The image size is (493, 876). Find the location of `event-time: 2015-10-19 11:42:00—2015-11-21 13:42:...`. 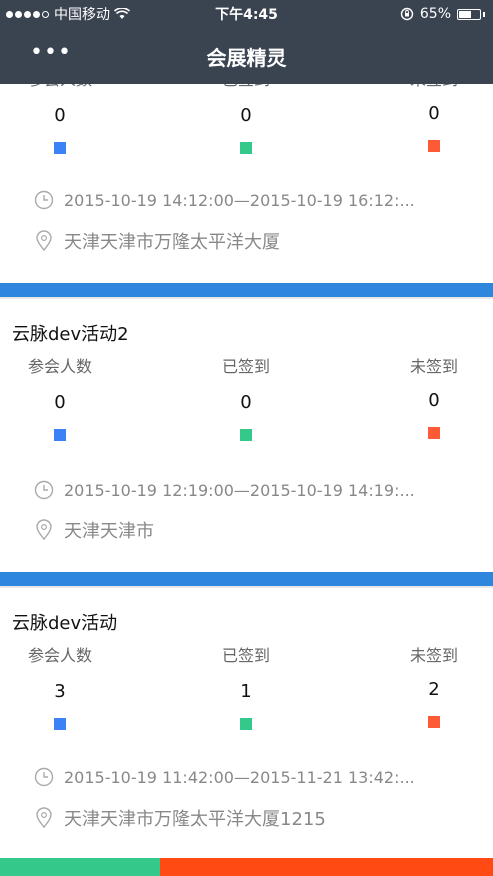

event-time: 2015-10-19 11:42:00—2015-11-21 13:42:... is located at coordinates (239, 777).